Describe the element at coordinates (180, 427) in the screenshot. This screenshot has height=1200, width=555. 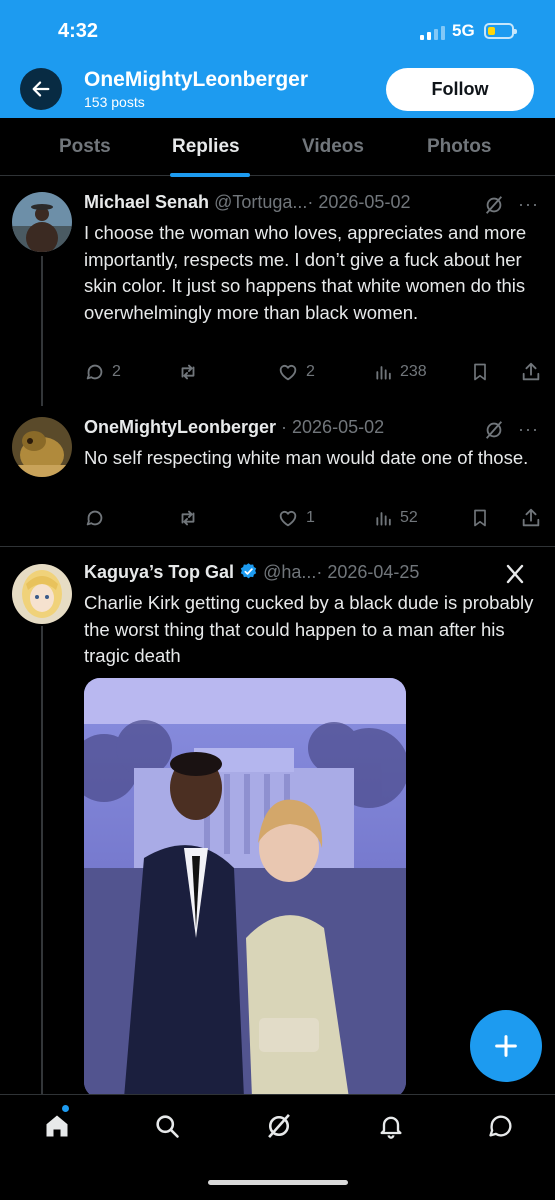
I see `author-name: OneMightyLeonberger` at that location.